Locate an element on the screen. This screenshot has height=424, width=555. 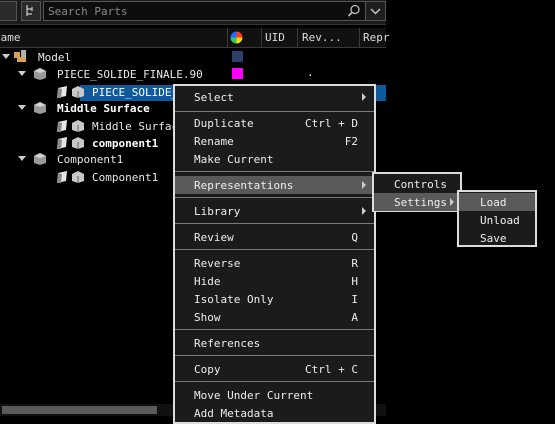
tree-label: PIECE_SOLIDE_FINALE.90 is located at coordinates (130, 74).